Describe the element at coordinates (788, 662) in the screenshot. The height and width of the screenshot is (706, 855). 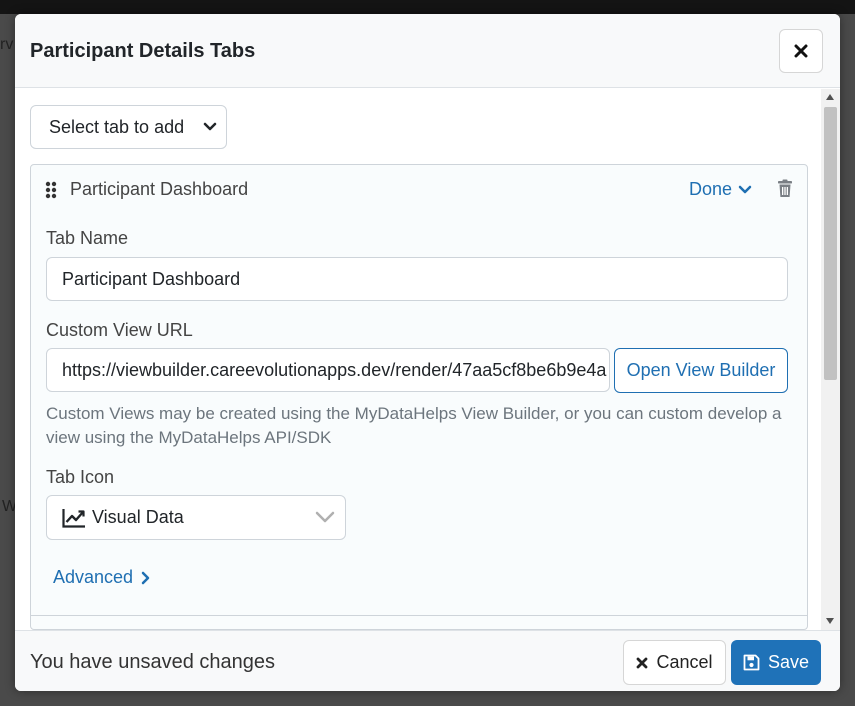
I see `save-label: Save` at that location.